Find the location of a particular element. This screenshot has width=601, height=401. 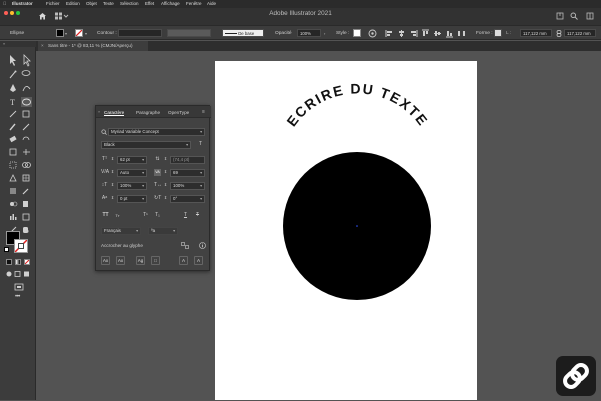

snap-anchor-button: A is located at coordinates (198, 260).